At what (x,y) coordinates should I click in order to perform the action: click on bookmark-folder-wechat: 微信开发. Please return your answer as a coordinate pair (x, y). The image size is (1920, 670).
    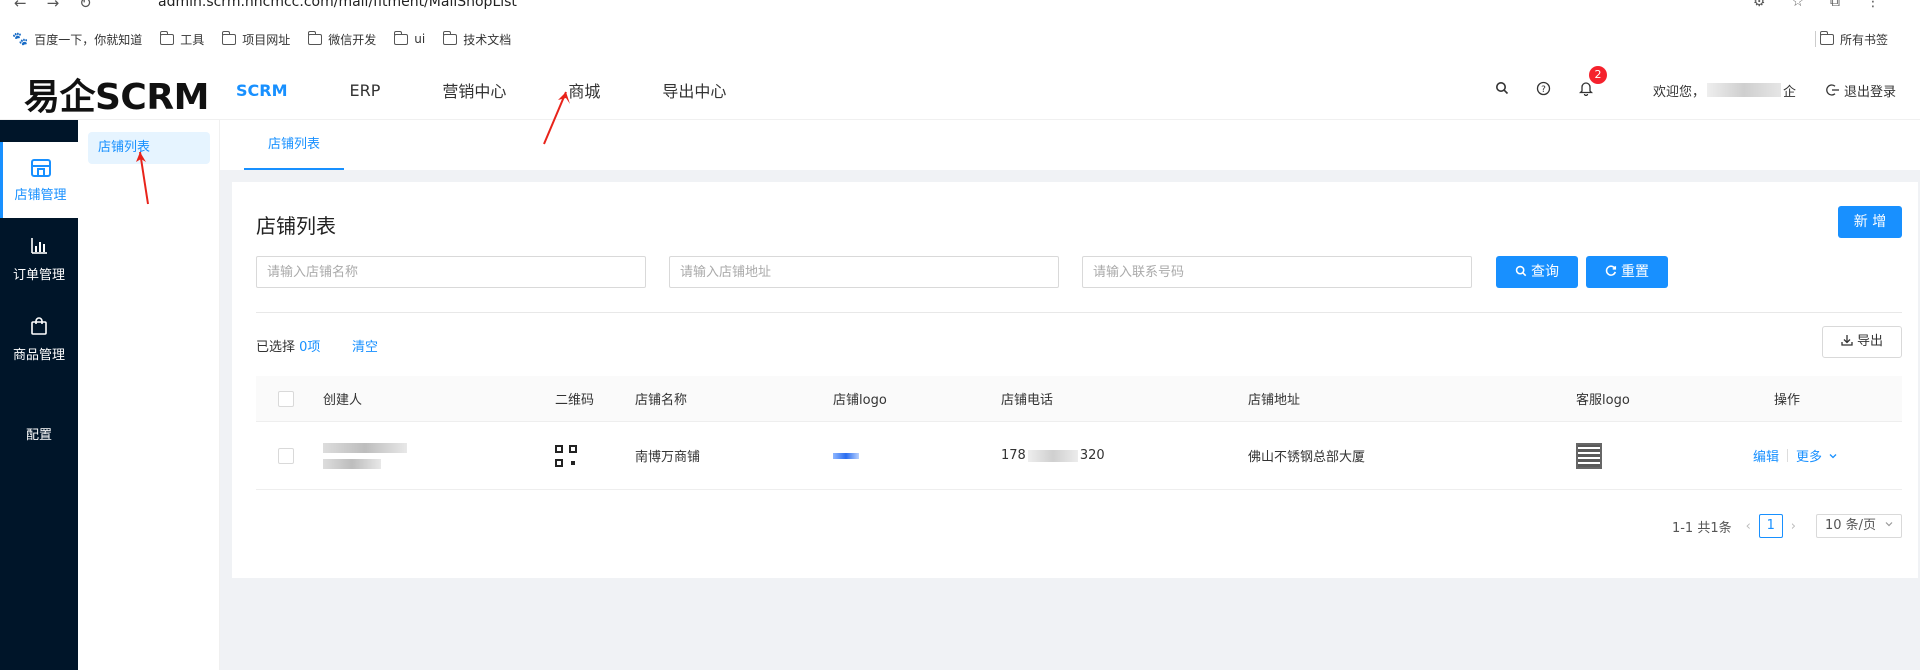
    Looking at the image, I should click on (342, 39).